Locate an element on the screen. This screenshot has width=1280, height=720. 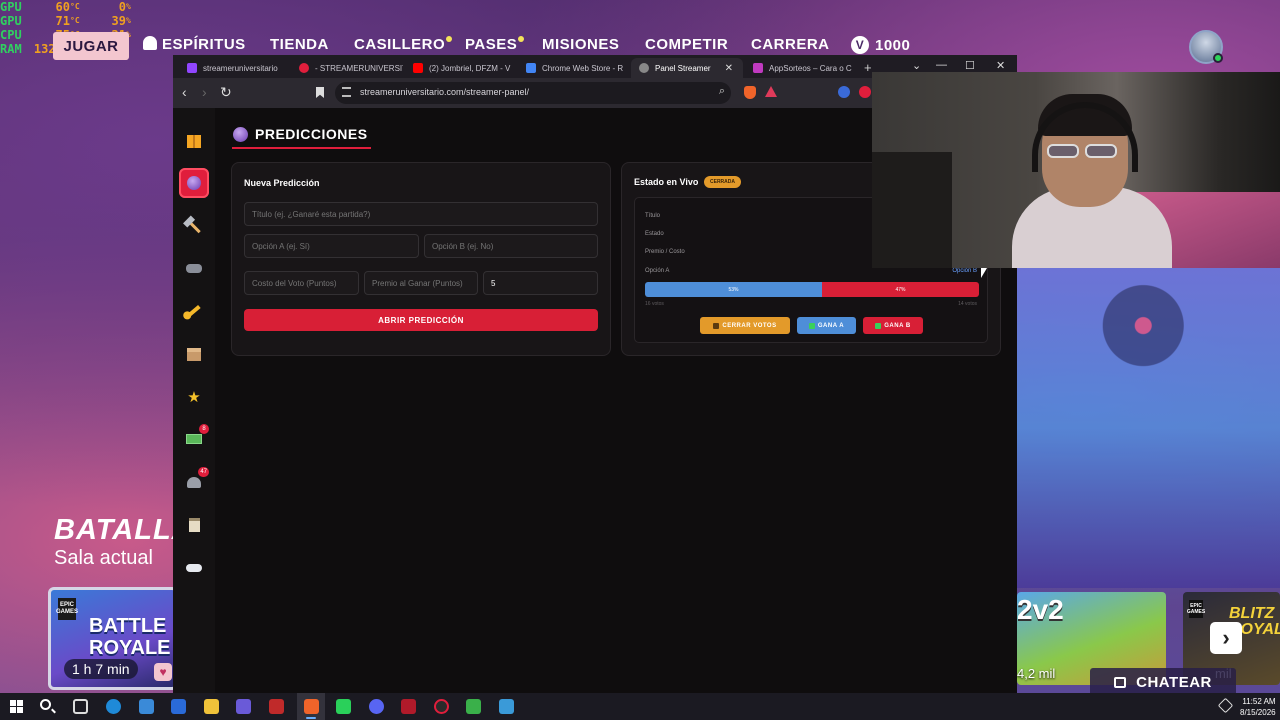
sidebar-item-gifts is located at coordinates (194, 141).